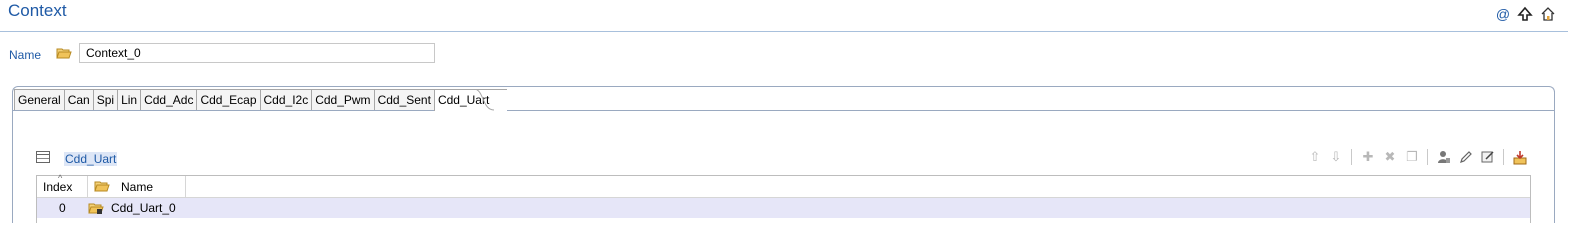  Describe the element at coordinates (257, 53) in the screenshot. I see `name-input` at that location.